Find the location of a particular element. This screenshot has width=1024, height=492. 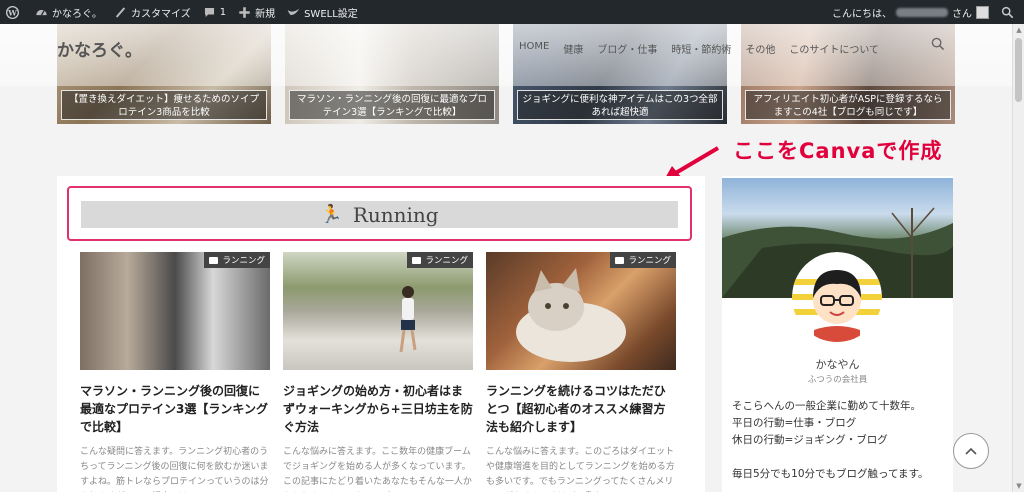

nav-item-home: HOME is located at coordinates (534, 48).